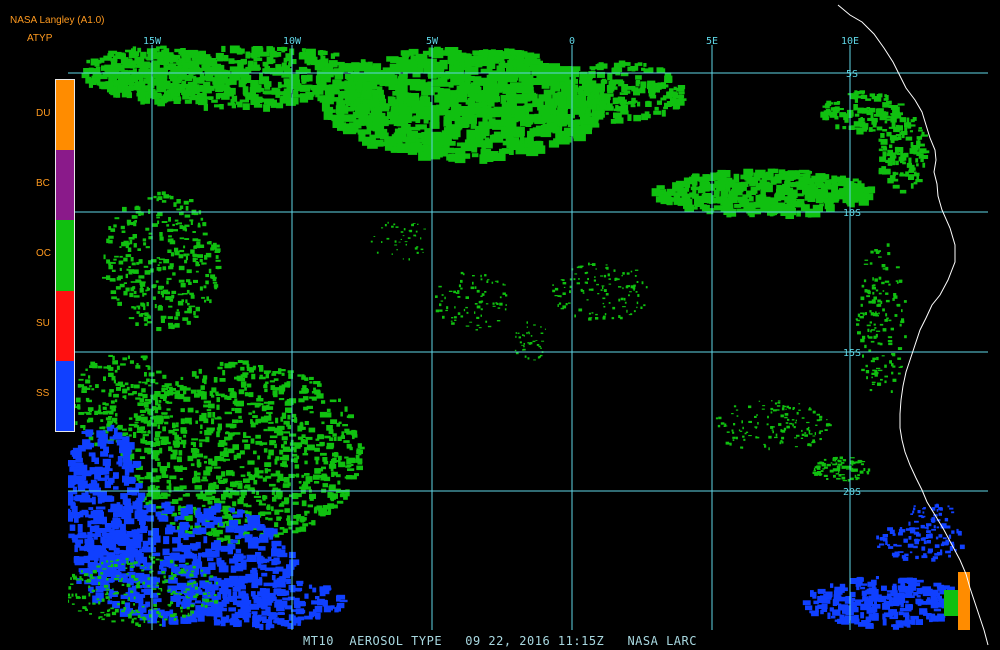 This screenshot has height=650, width=1000. I want to click on latitude-label: 20S, so click(852, 492).